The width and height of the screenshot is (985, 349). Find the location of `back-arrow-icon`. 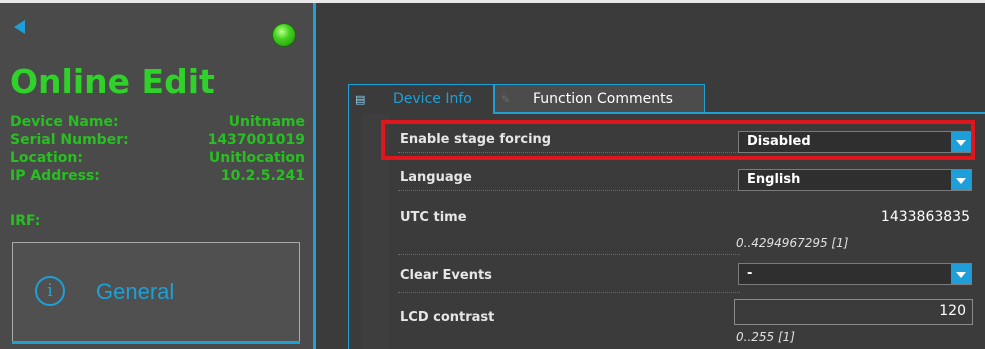

back-arrow-icon is located at coordinates (19, 27).